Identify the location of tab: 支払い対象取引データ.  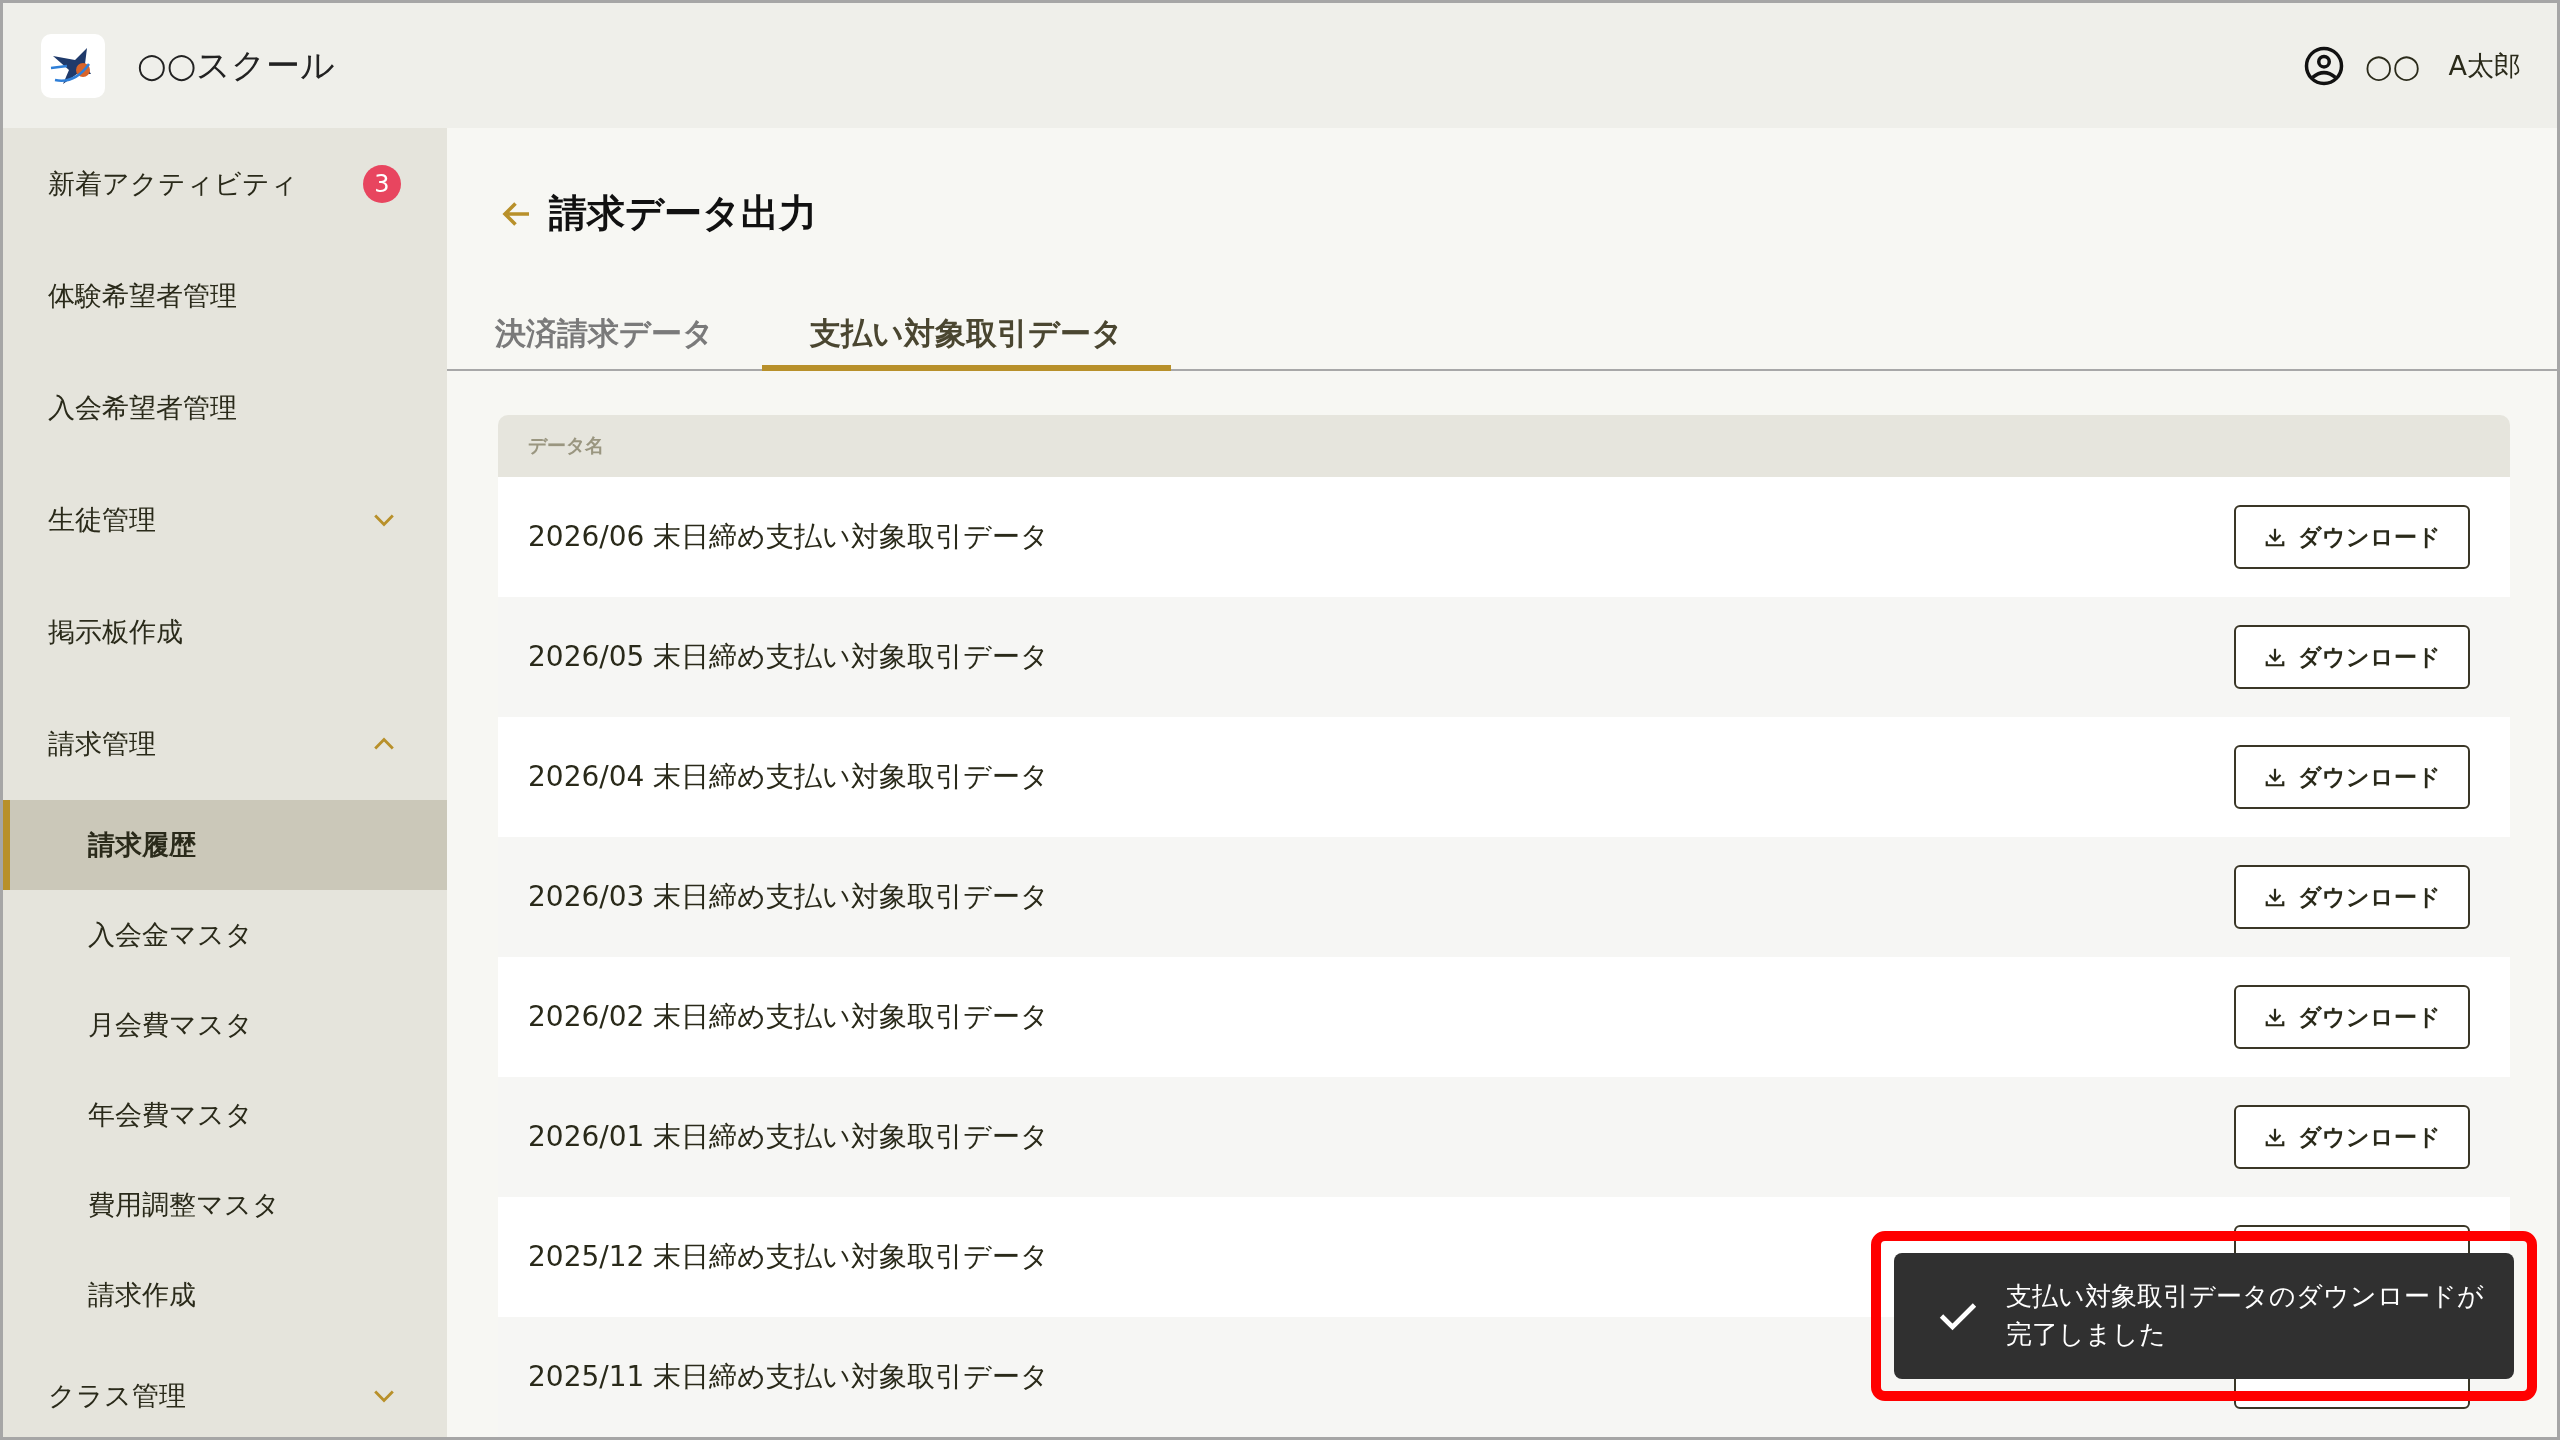
(966, 342).